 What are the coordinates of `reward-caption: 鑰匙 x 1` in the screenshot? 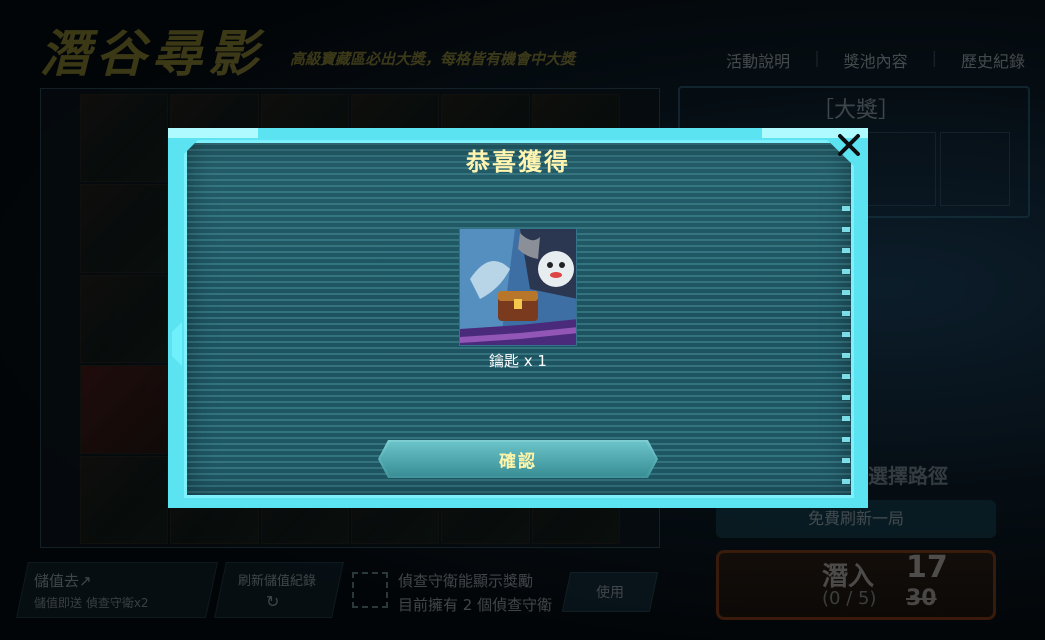 It's located at (518, 361).